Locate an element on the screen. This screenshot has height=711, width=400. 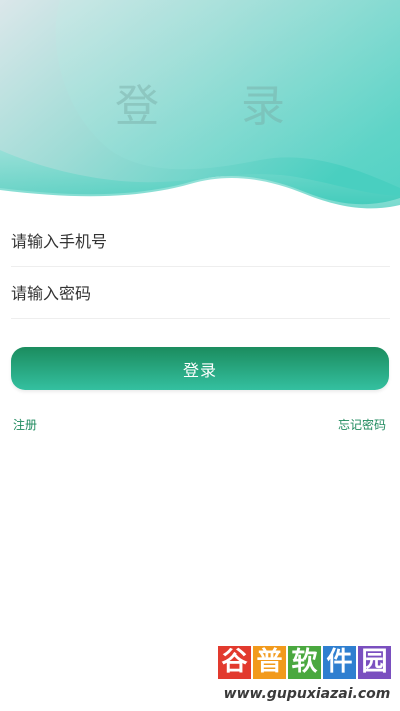
register-link: 注册 is located at coordinates (25, 424).